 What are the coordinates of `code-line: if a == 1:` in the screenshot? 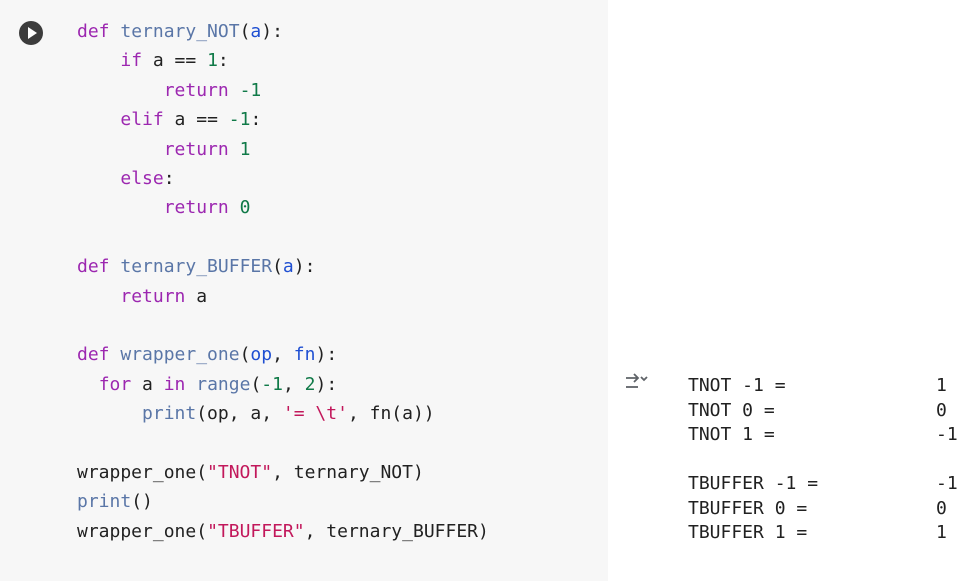 It's located at (283, 60).